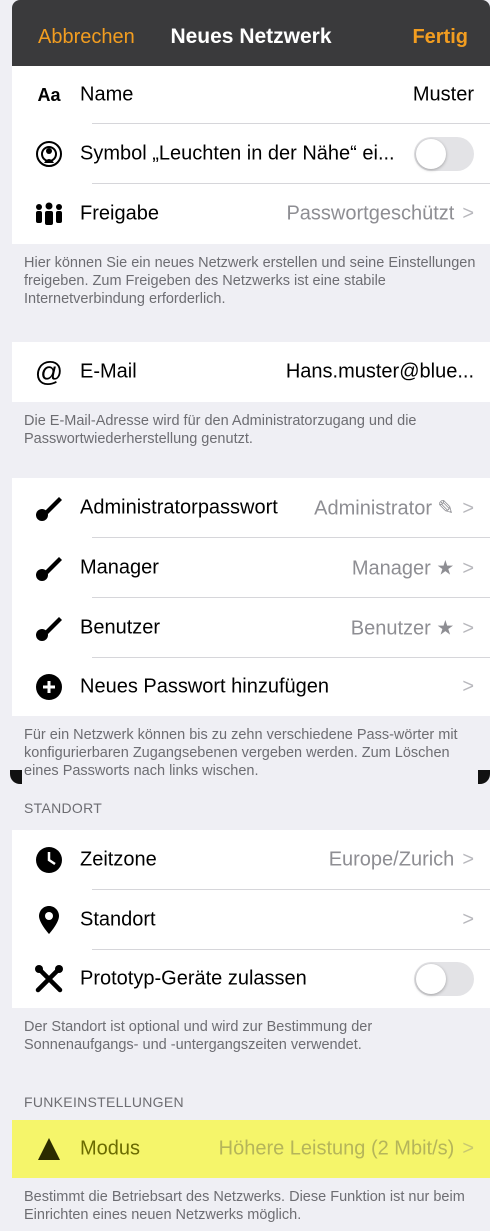 The width and height of the screenshot is (490, 1231). I want to click on prototype-devices-row: Prototyp-Geräte zulassen, so click(251, 979).